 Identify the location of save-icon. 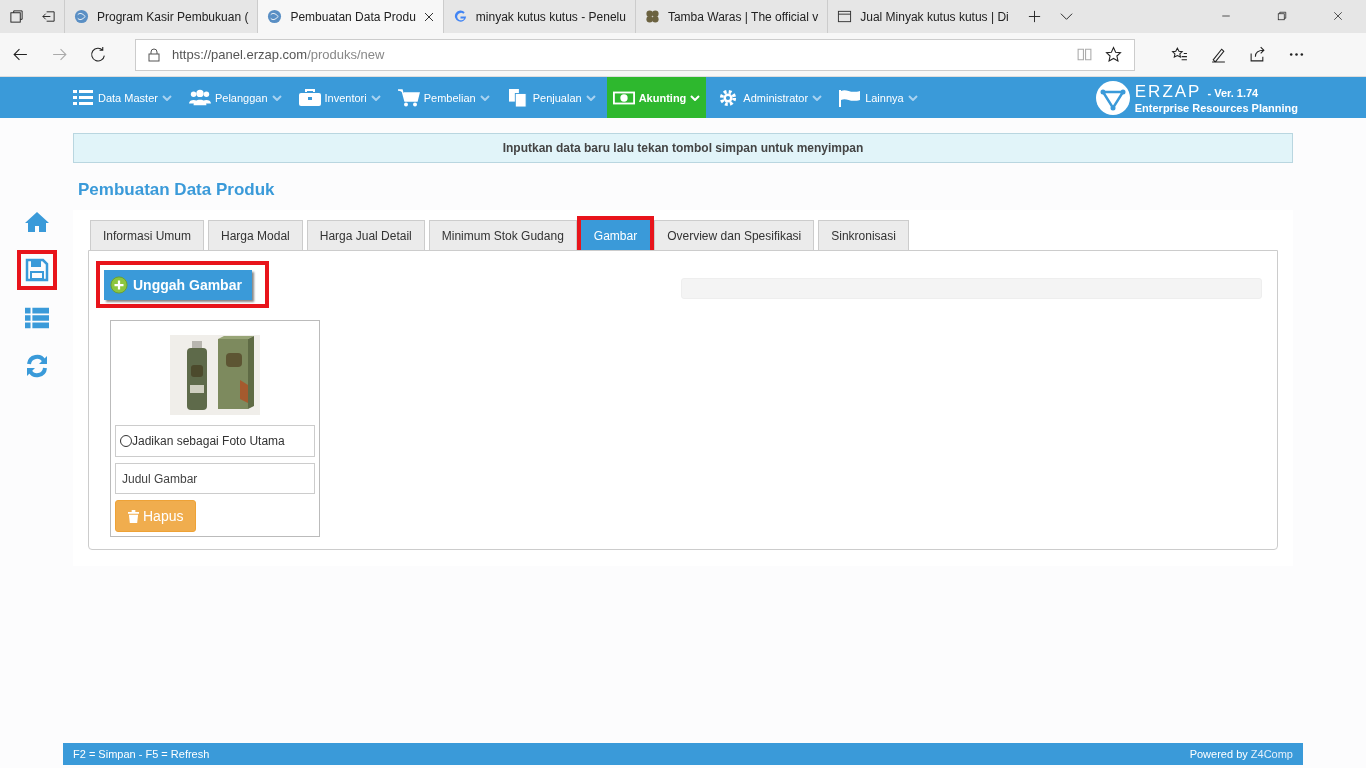
(36, 270).